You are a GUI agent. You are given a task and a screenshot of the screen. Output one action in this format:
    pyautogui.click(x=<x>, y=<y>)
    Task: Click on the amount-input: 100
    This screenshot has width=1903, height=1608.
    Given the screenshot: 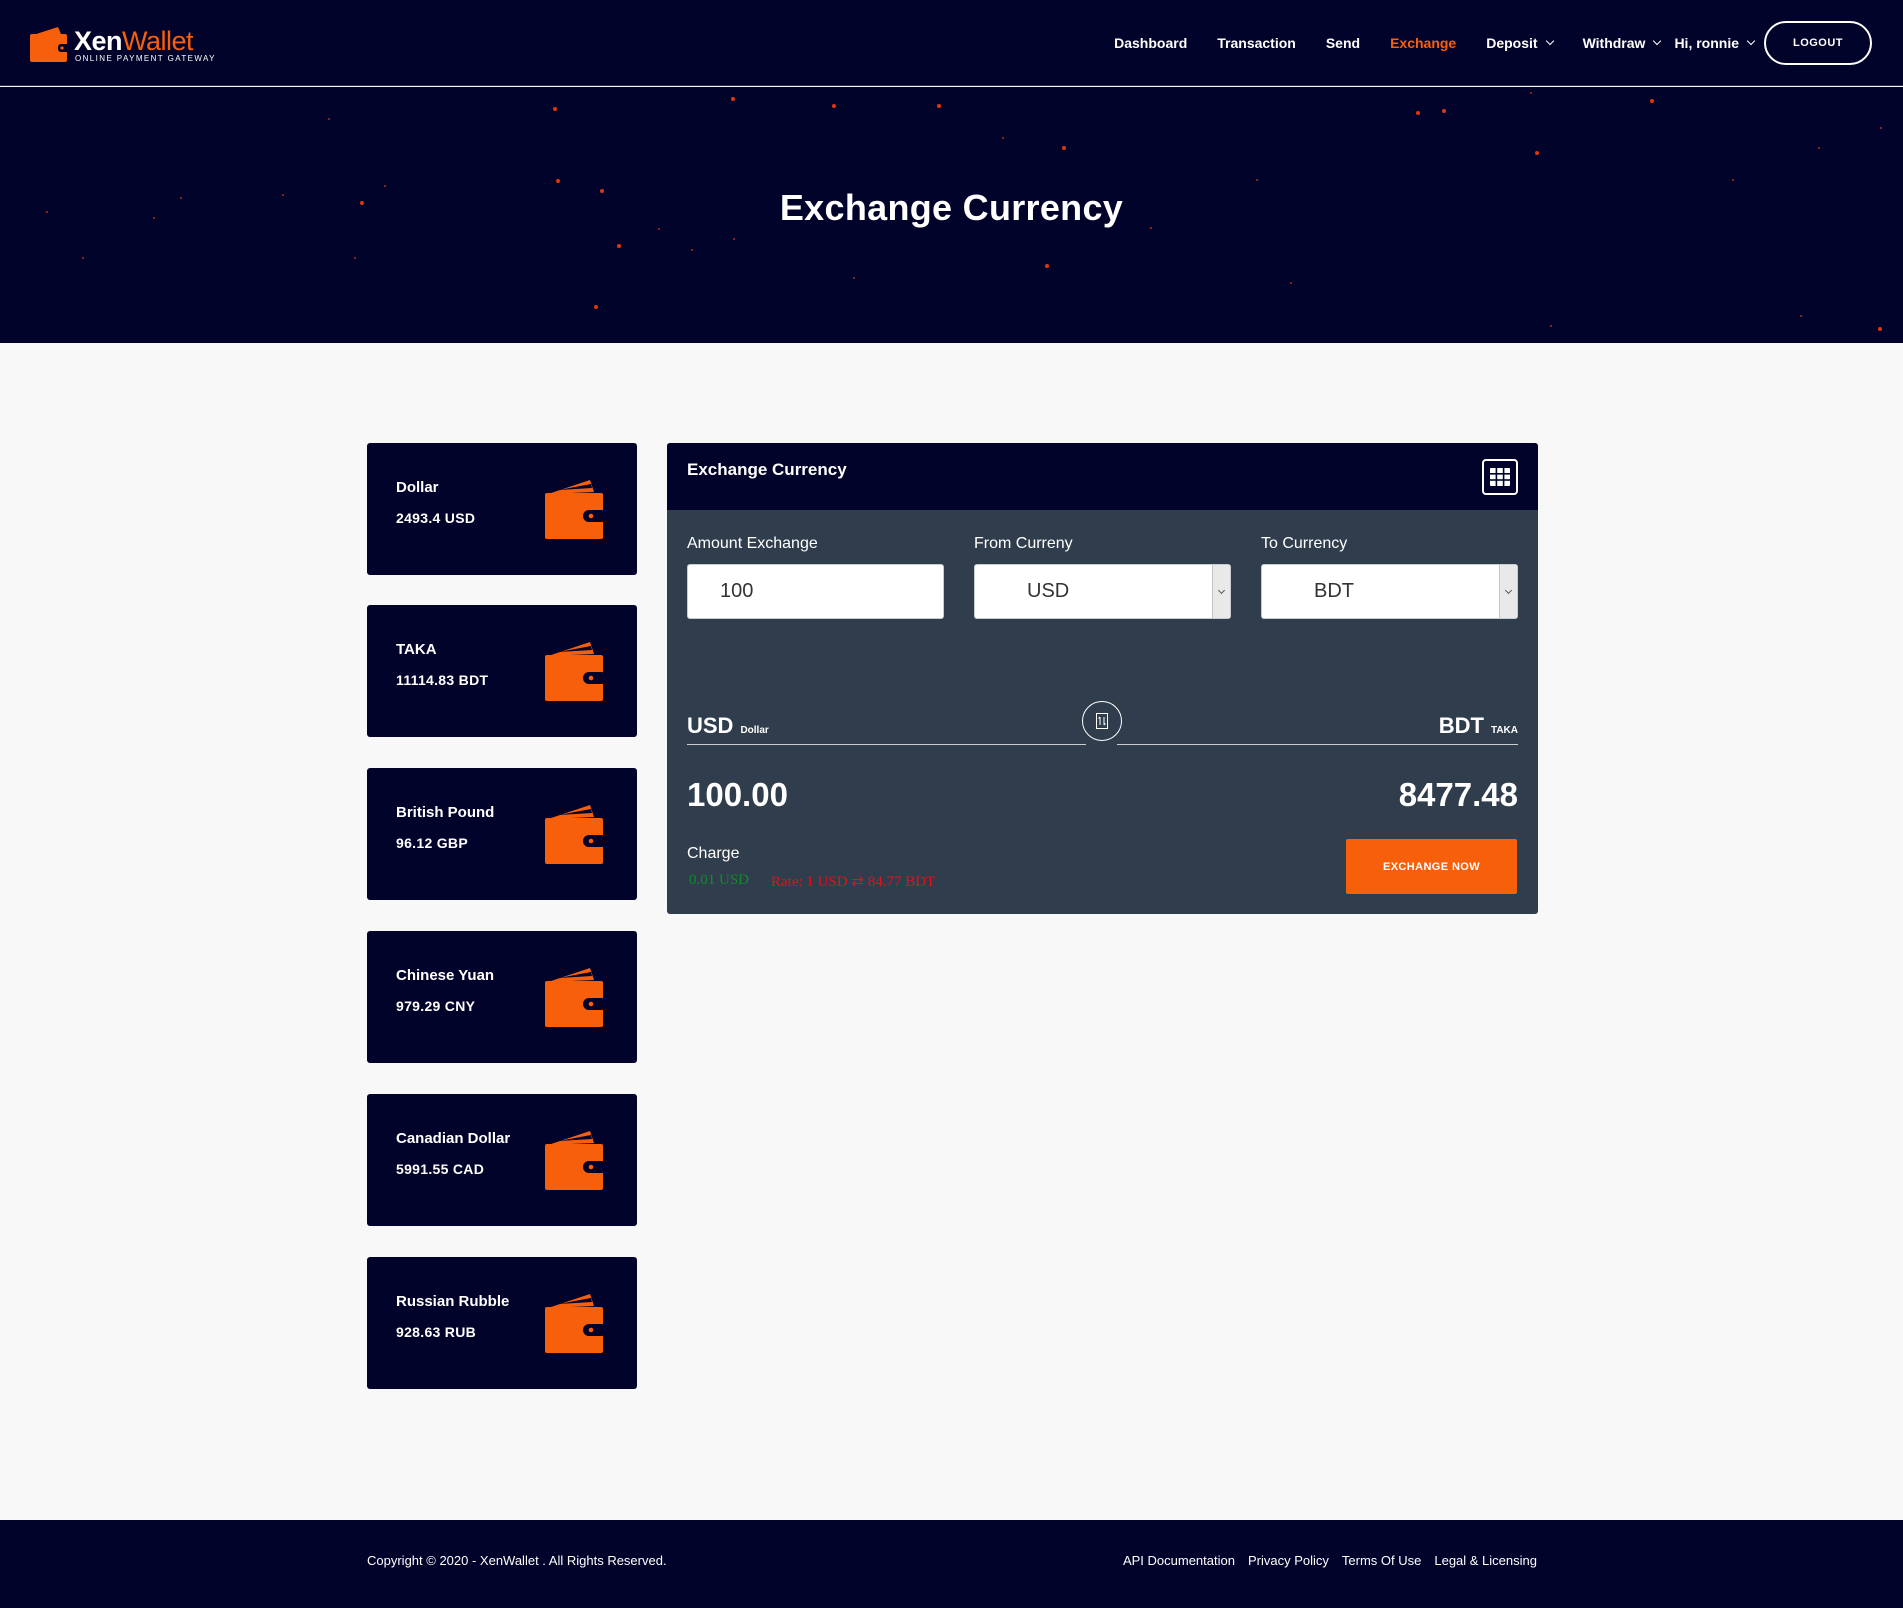 What is the action you would take?
    pyautogui.click(x=815, y=591)
    